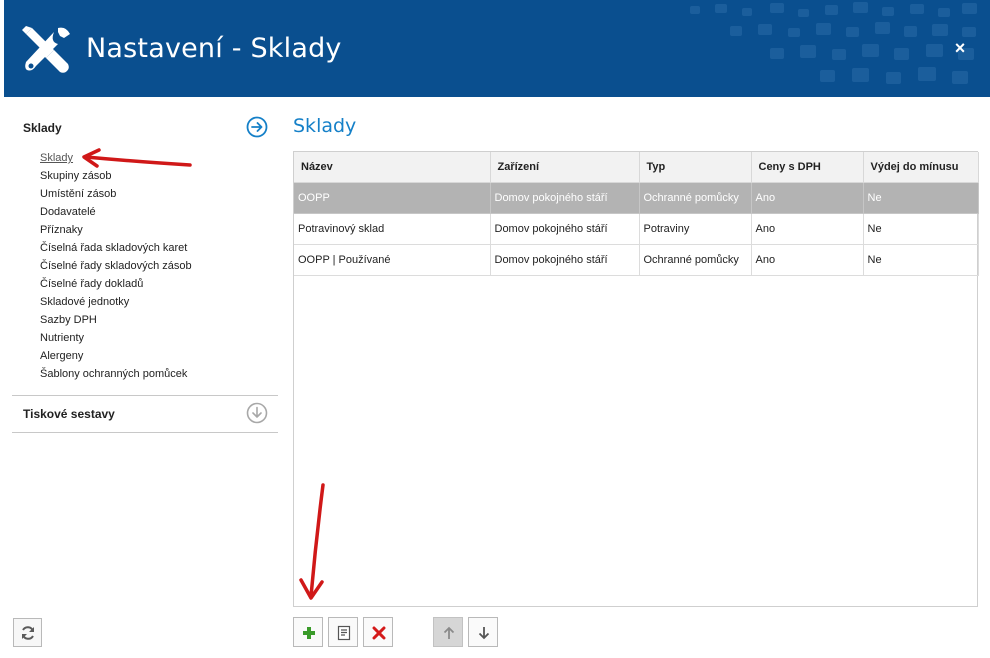  Describe the element at coordinates (325, 126) in the screenshot. I see `page-title: Sklady` at that location.